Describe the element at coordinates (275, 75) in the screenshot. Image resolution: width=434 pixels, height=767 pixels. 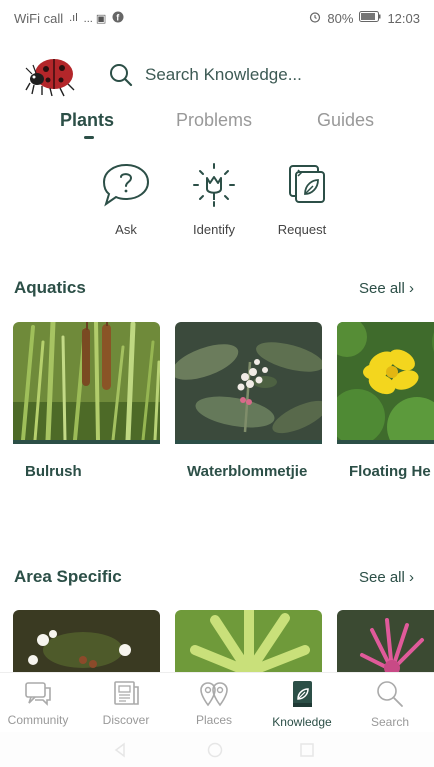
I see `search-input` at that location.